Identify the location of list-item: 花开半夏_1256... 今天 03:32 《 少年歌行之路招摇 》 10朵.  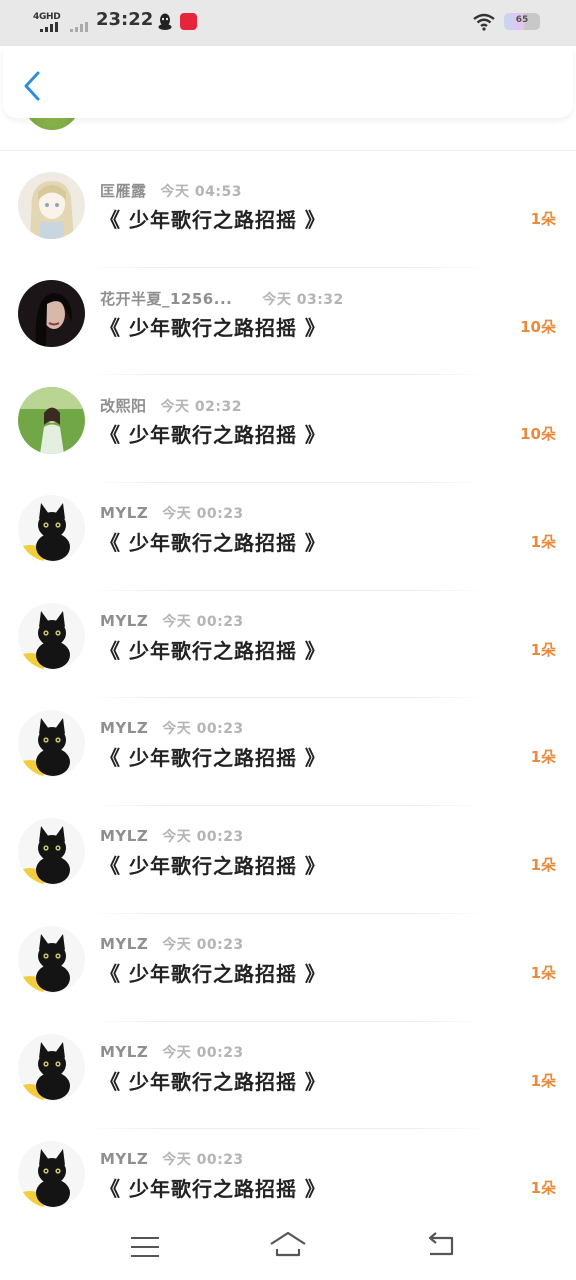
(288, 322).